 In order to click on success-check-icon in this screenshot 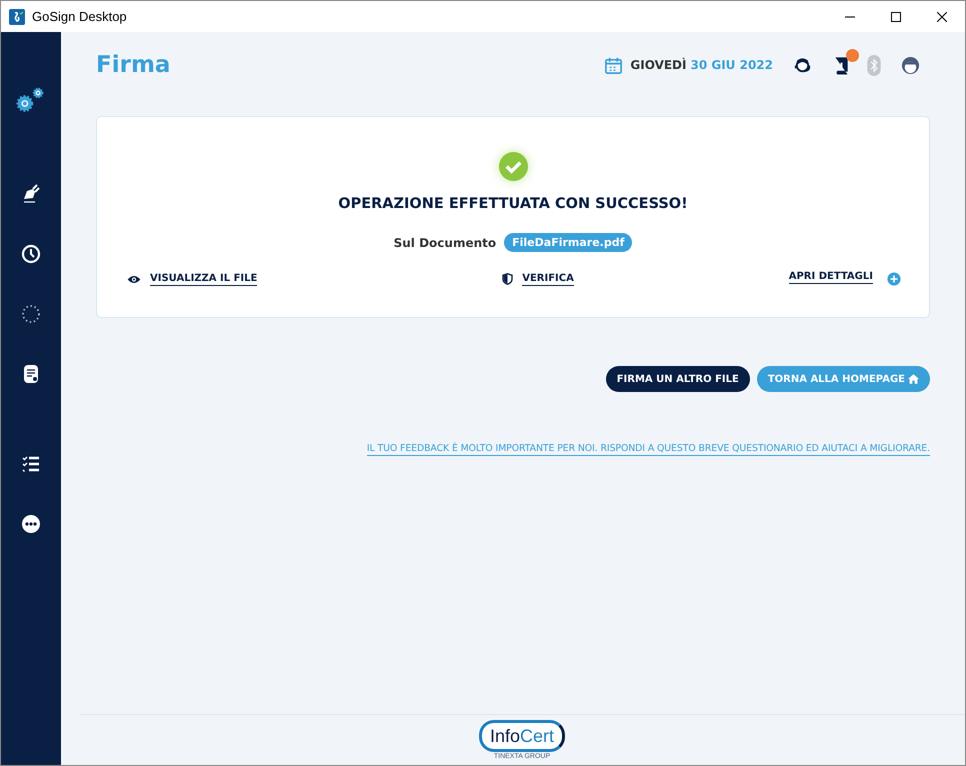, I will do `click(513, 166)`.